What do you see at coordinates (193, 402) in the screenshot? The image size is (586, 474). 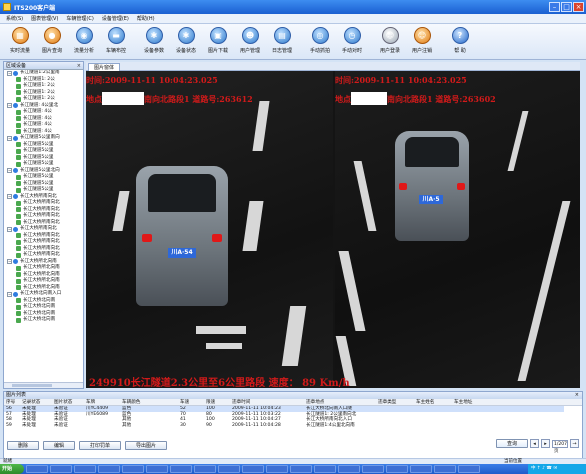 I see `column-header: 车速` at bounding box center [193, 402].